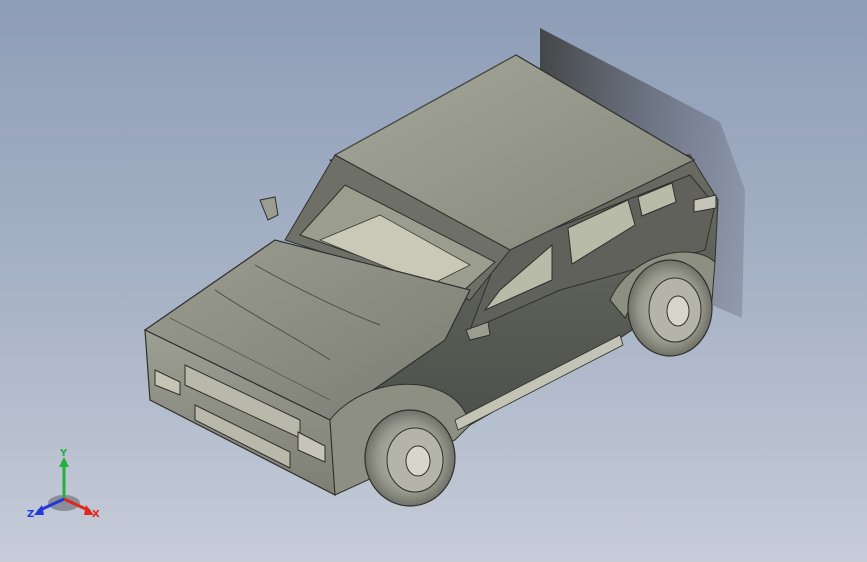  Describe the element at coordinates (670, 308) in the screenshot. I see `rear-wheel` at that location.